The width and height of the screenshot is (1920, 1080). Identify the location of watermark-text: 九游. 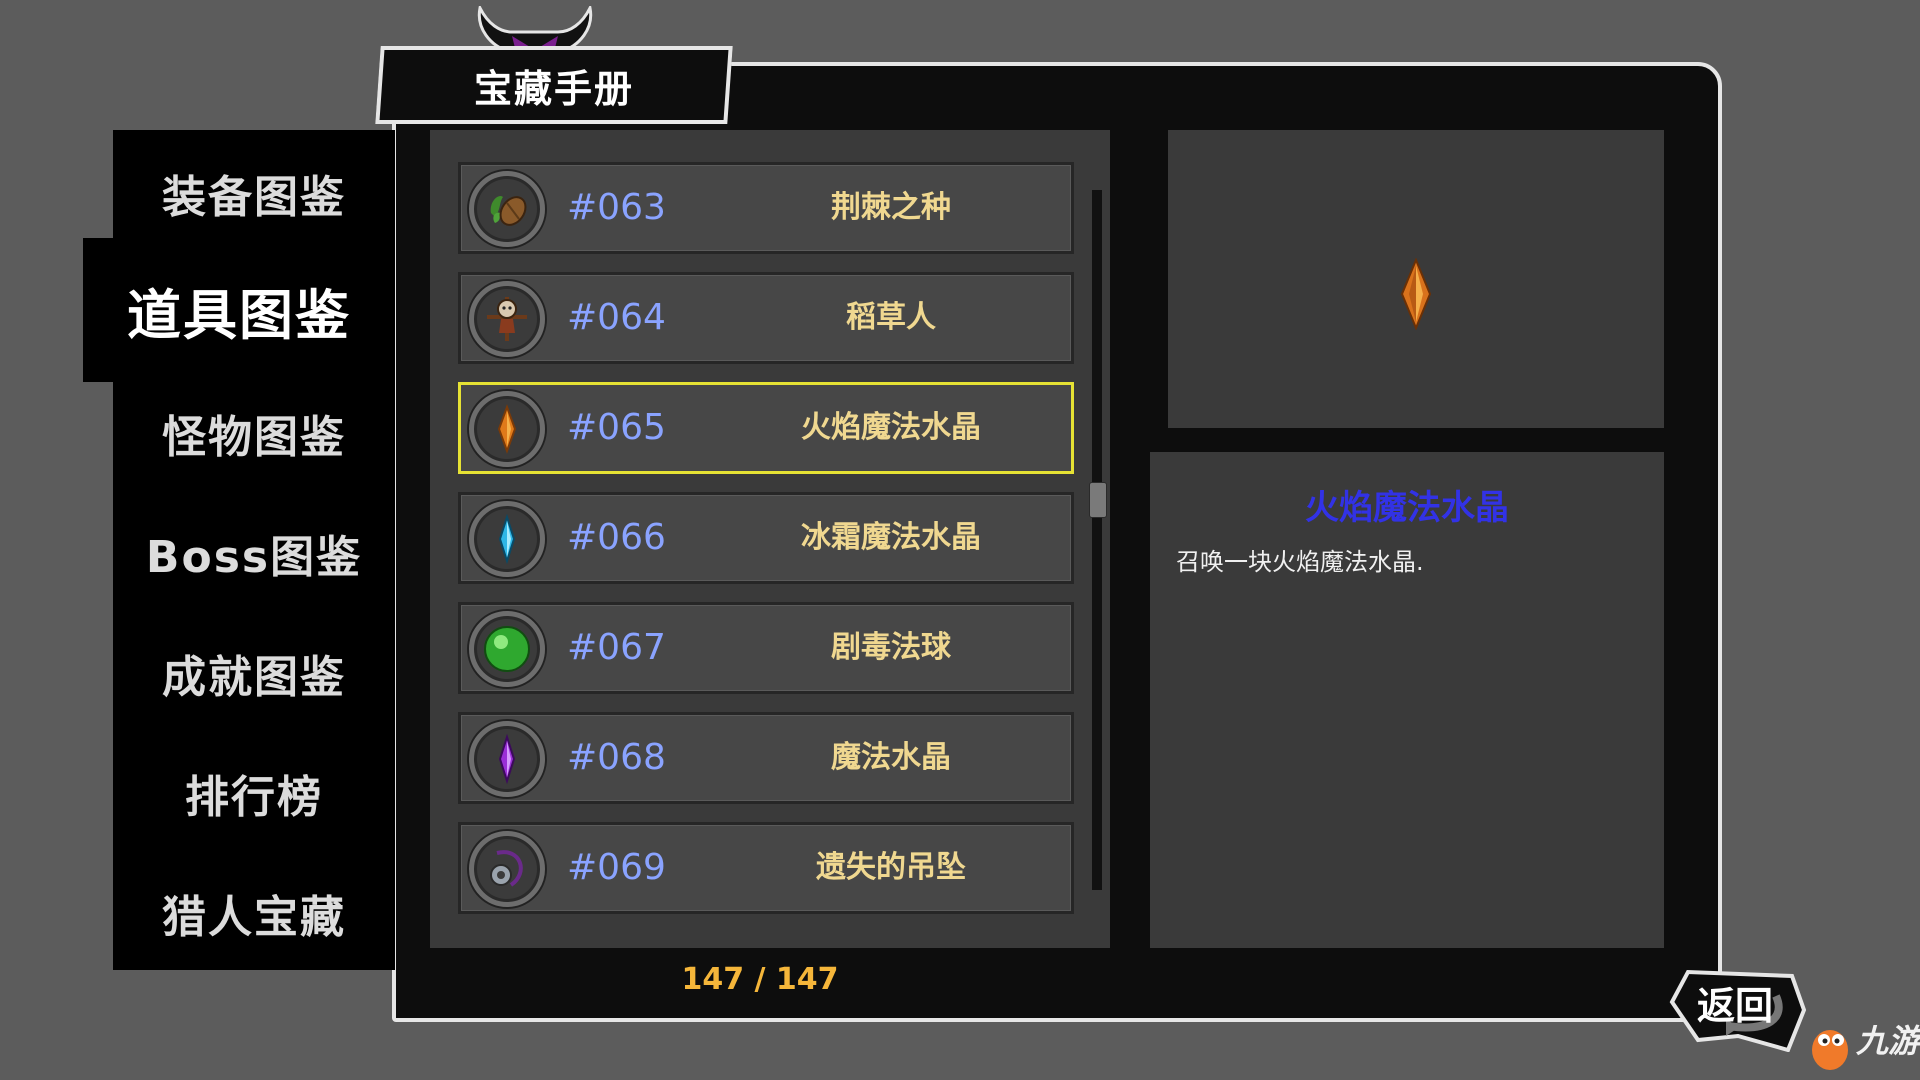
(1888, 1041).